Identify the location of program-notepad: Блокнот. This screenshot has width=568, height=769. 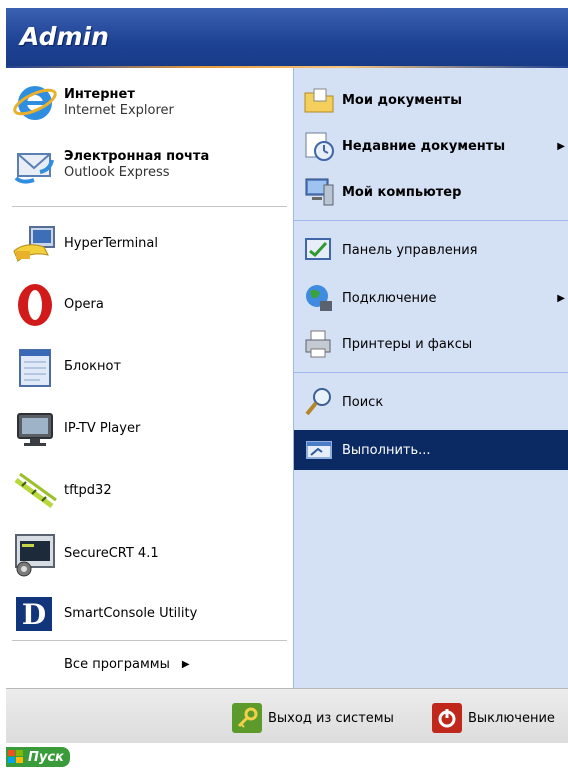
(149, 367).